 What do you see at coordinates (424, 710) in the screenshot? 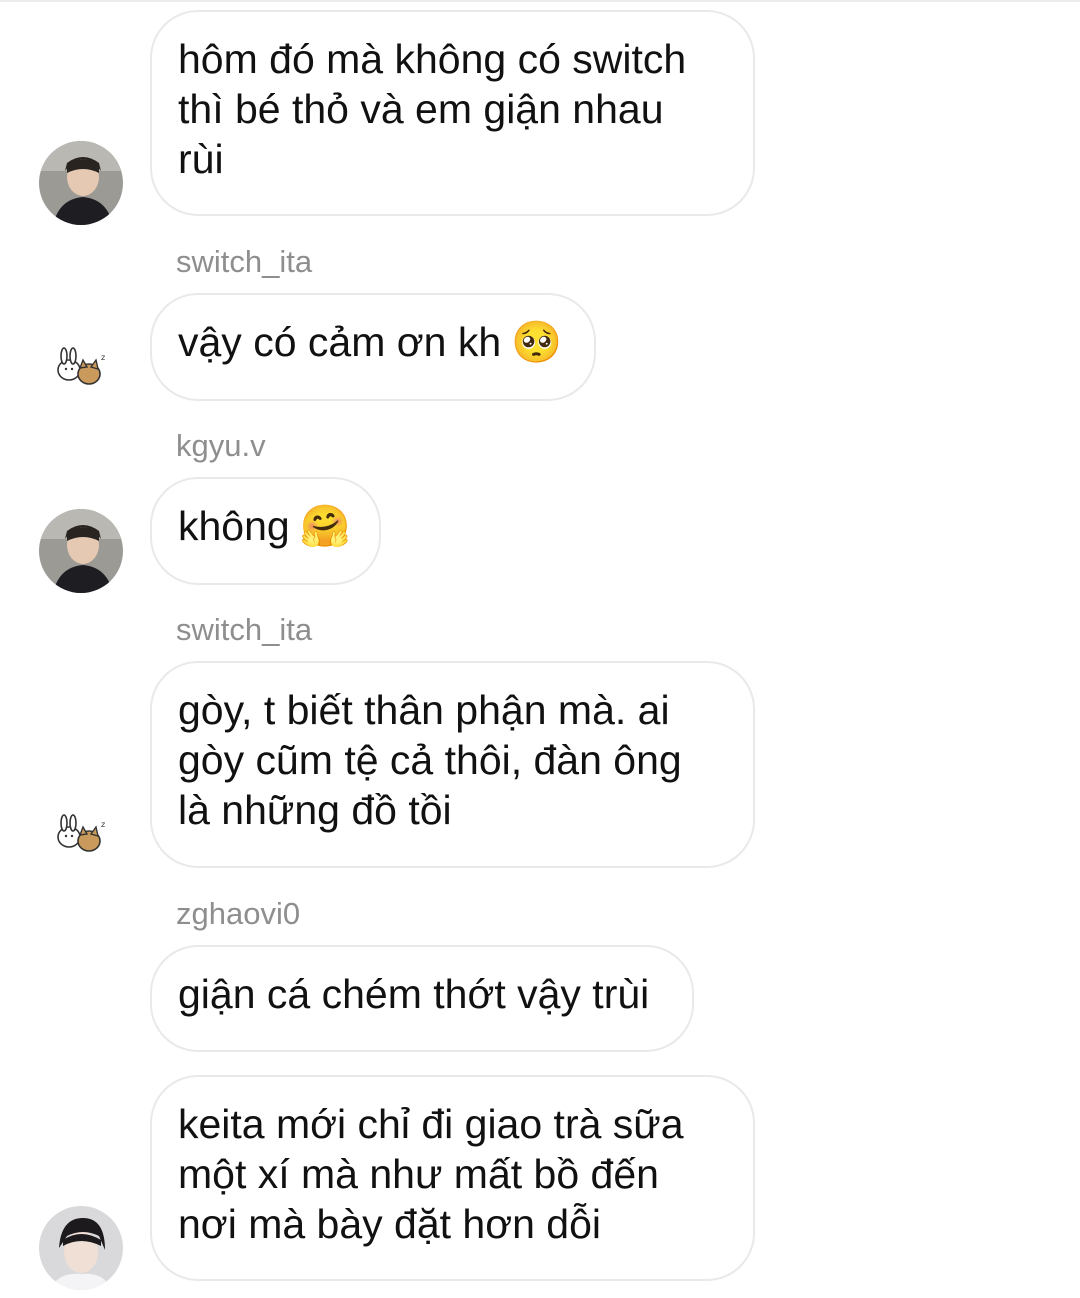
I see `message-text-line: gòy, t biết thân phận mà. ai` at bounding box center [424, 710].